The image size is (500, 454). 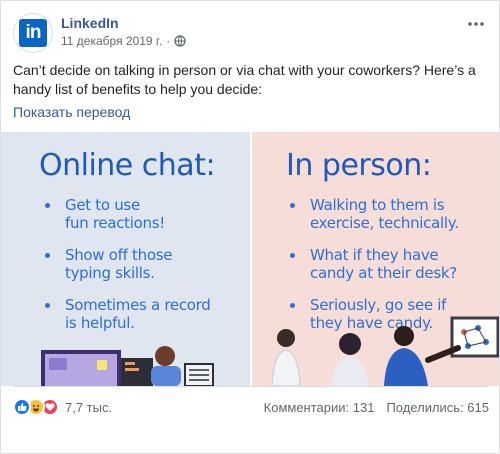 I want to click on comments-count: Комментарии: 131, so click(x=319, y=407).